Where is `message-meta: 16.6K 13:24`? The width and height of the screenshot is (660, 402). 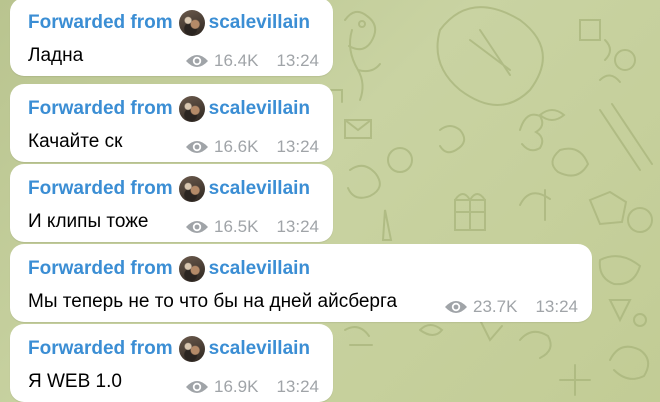
message-meta: 16.6K 13:24 is located at coordinates (245, 147).